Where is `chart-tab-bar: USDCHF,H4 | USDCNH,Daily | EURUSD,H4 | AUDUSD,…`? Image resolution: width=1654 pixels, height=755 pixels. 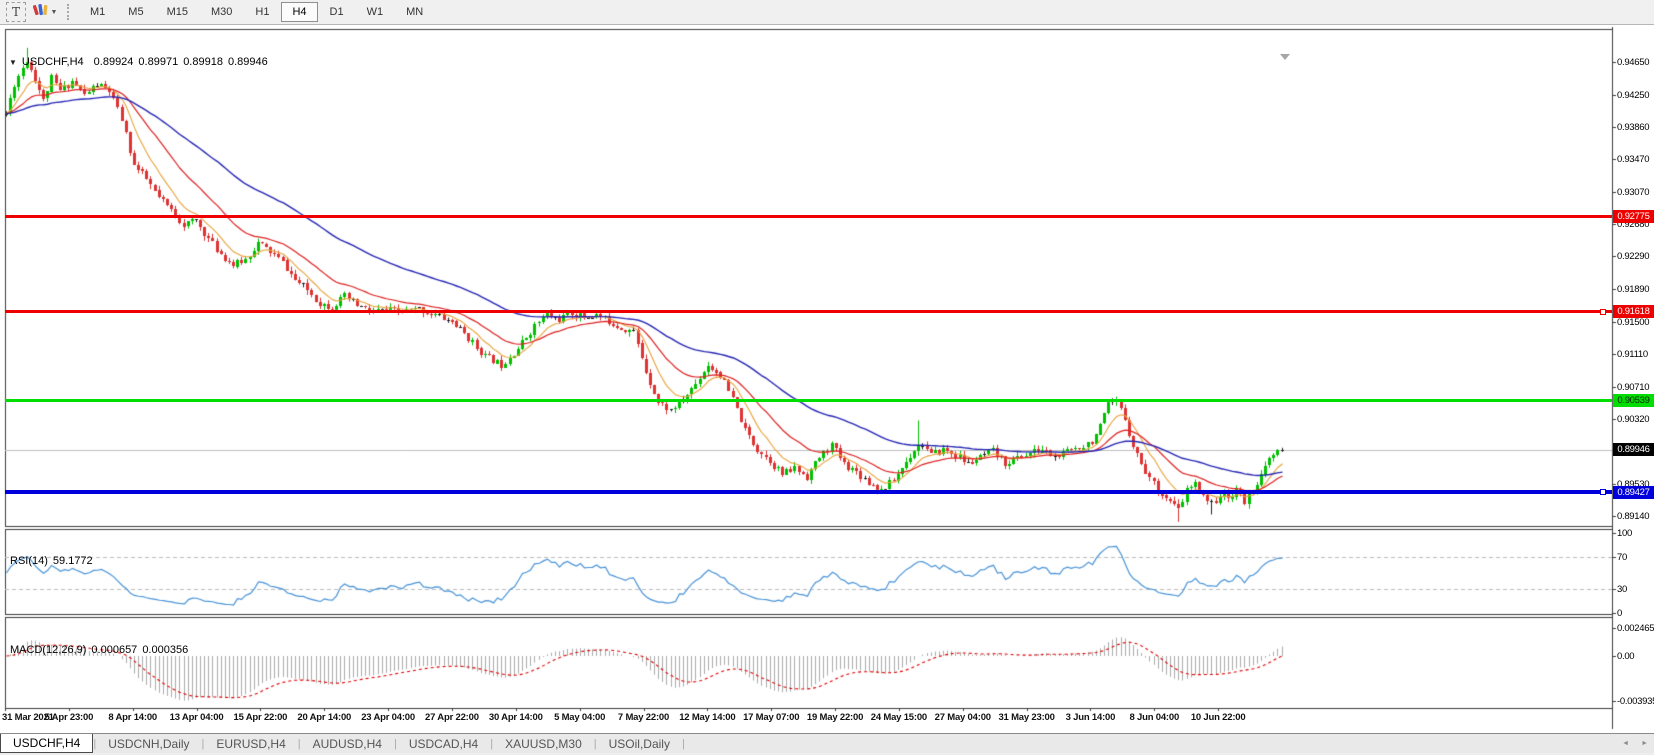 chart-tab-bar: USDCHF,H4 | USDCNH,Daily | EURUSD,H4 | AUDUSD,… is located at coordinates (827, 743).